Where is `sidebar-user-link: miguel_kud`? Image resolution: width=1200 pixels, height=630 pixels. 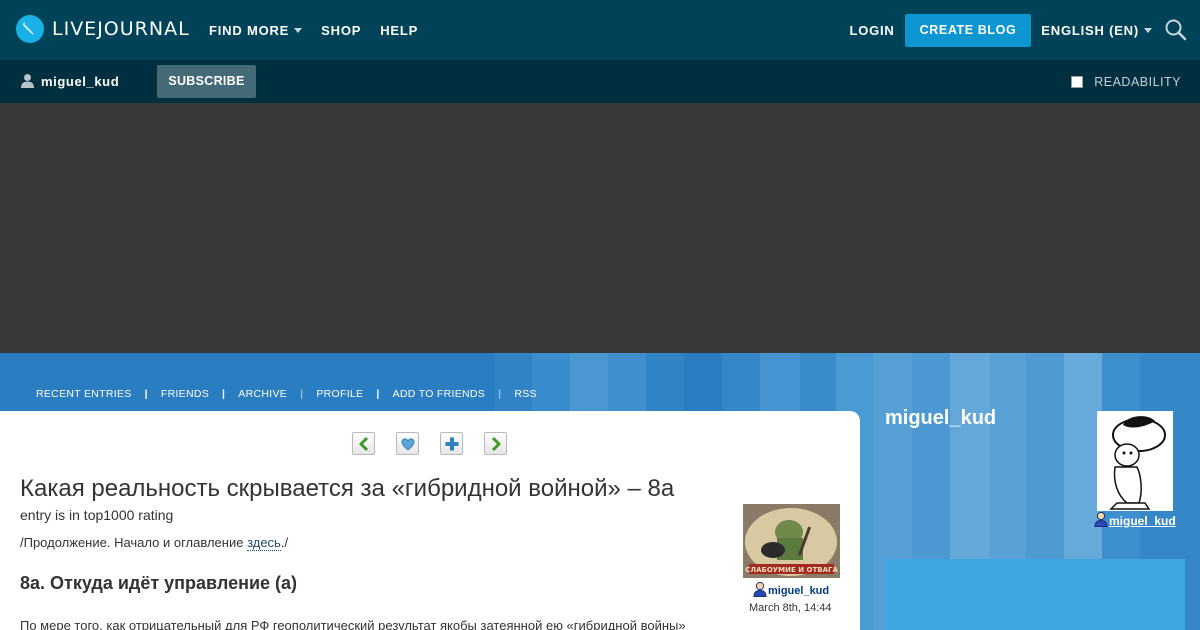
sidebar-user-link: miguel_kud is located at coordinates (1134, 520).